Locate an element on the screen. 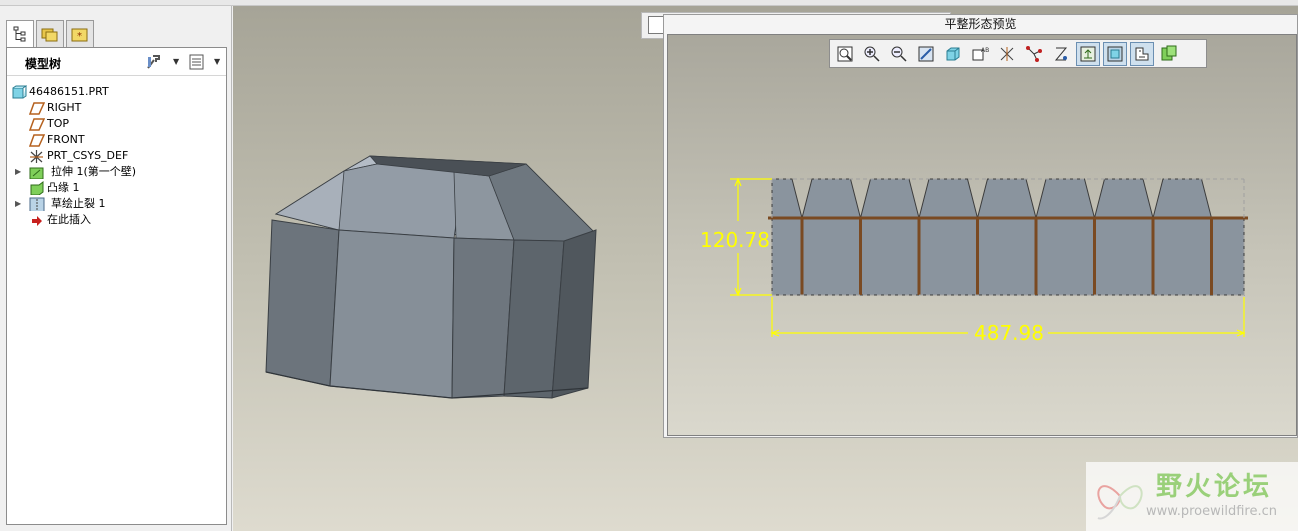 Image resolution: width=1298 pixels, height=531 pixels. forum-watermark: 野火论坛 www.proewildfire.cn is located at coordinates (1192, 496).